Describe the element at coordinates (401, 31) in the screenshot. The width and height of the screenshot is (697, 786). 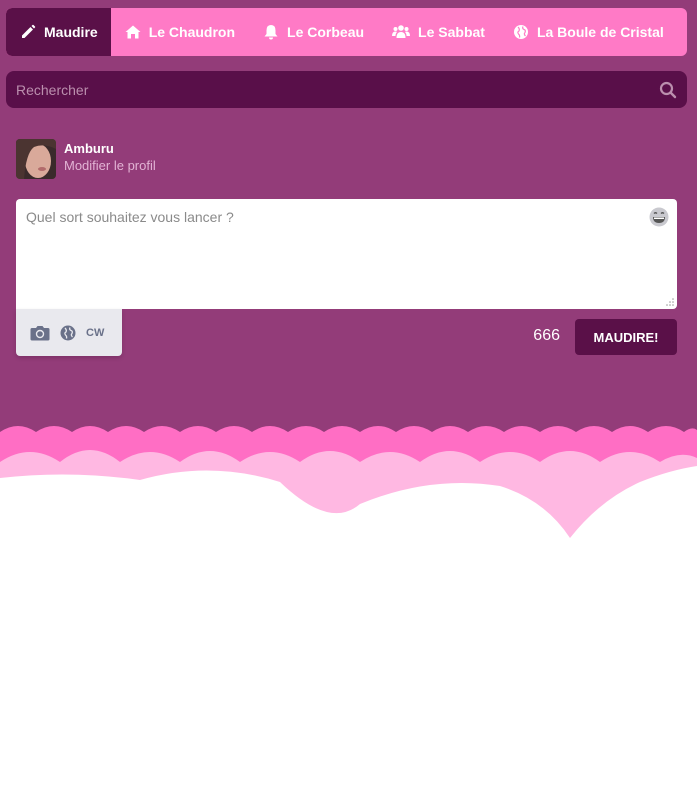
I see `users-icon` at that location.